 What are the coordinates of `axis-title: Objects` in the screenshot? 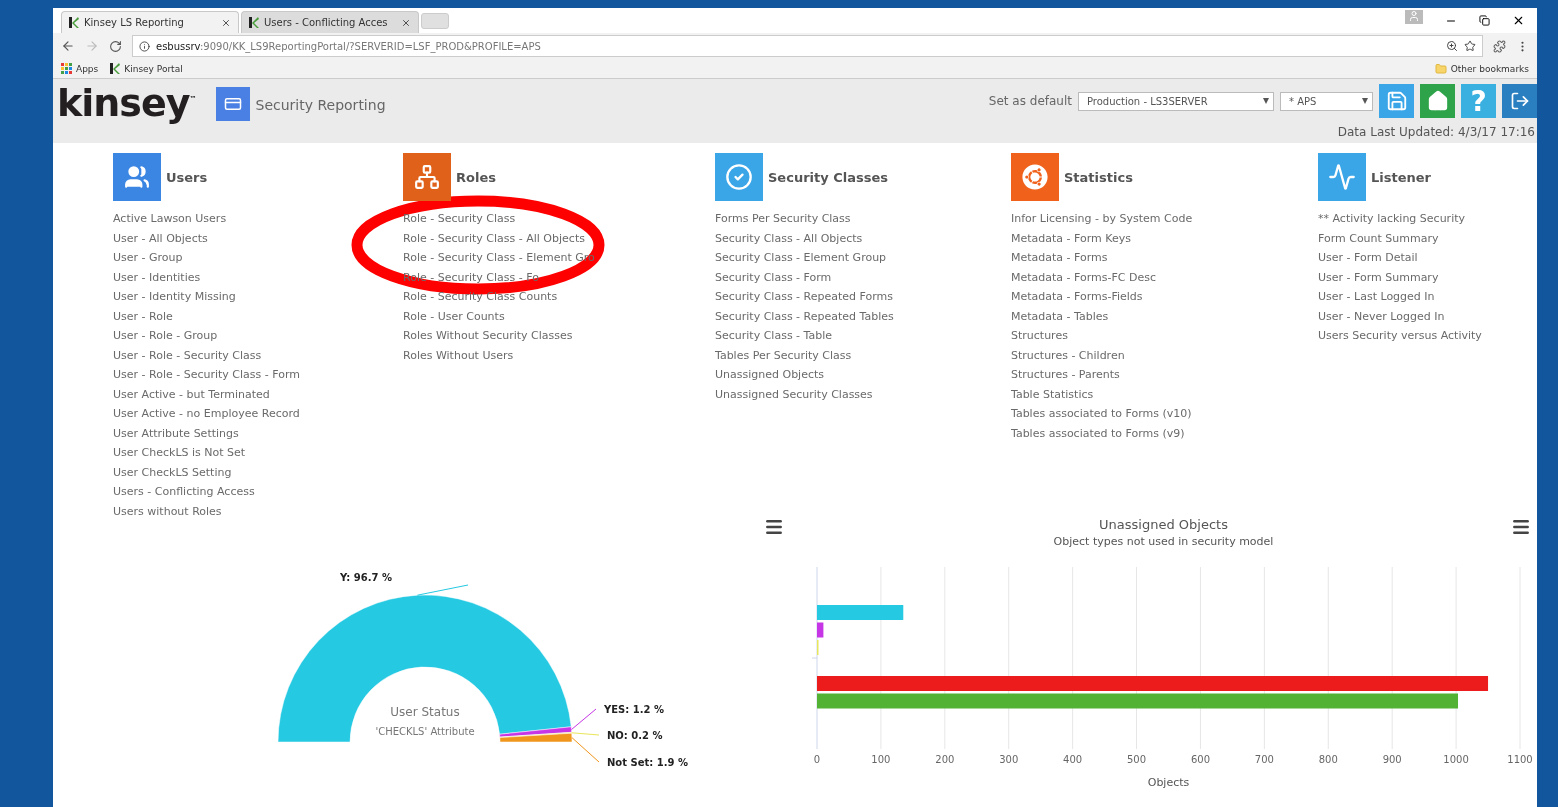 It's located at (1168, 782).